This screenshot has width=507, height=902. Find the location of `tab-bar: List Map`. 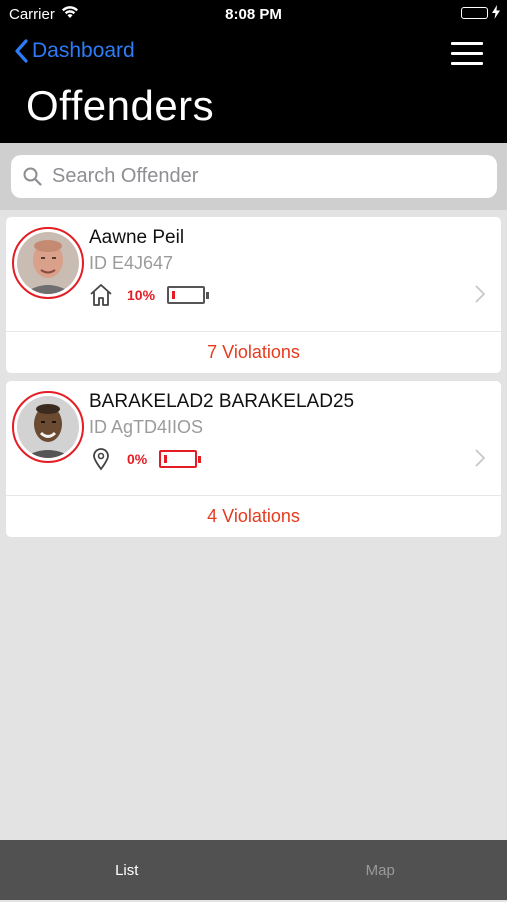

tab-bar: List Map is located at coordinates (253, 870).